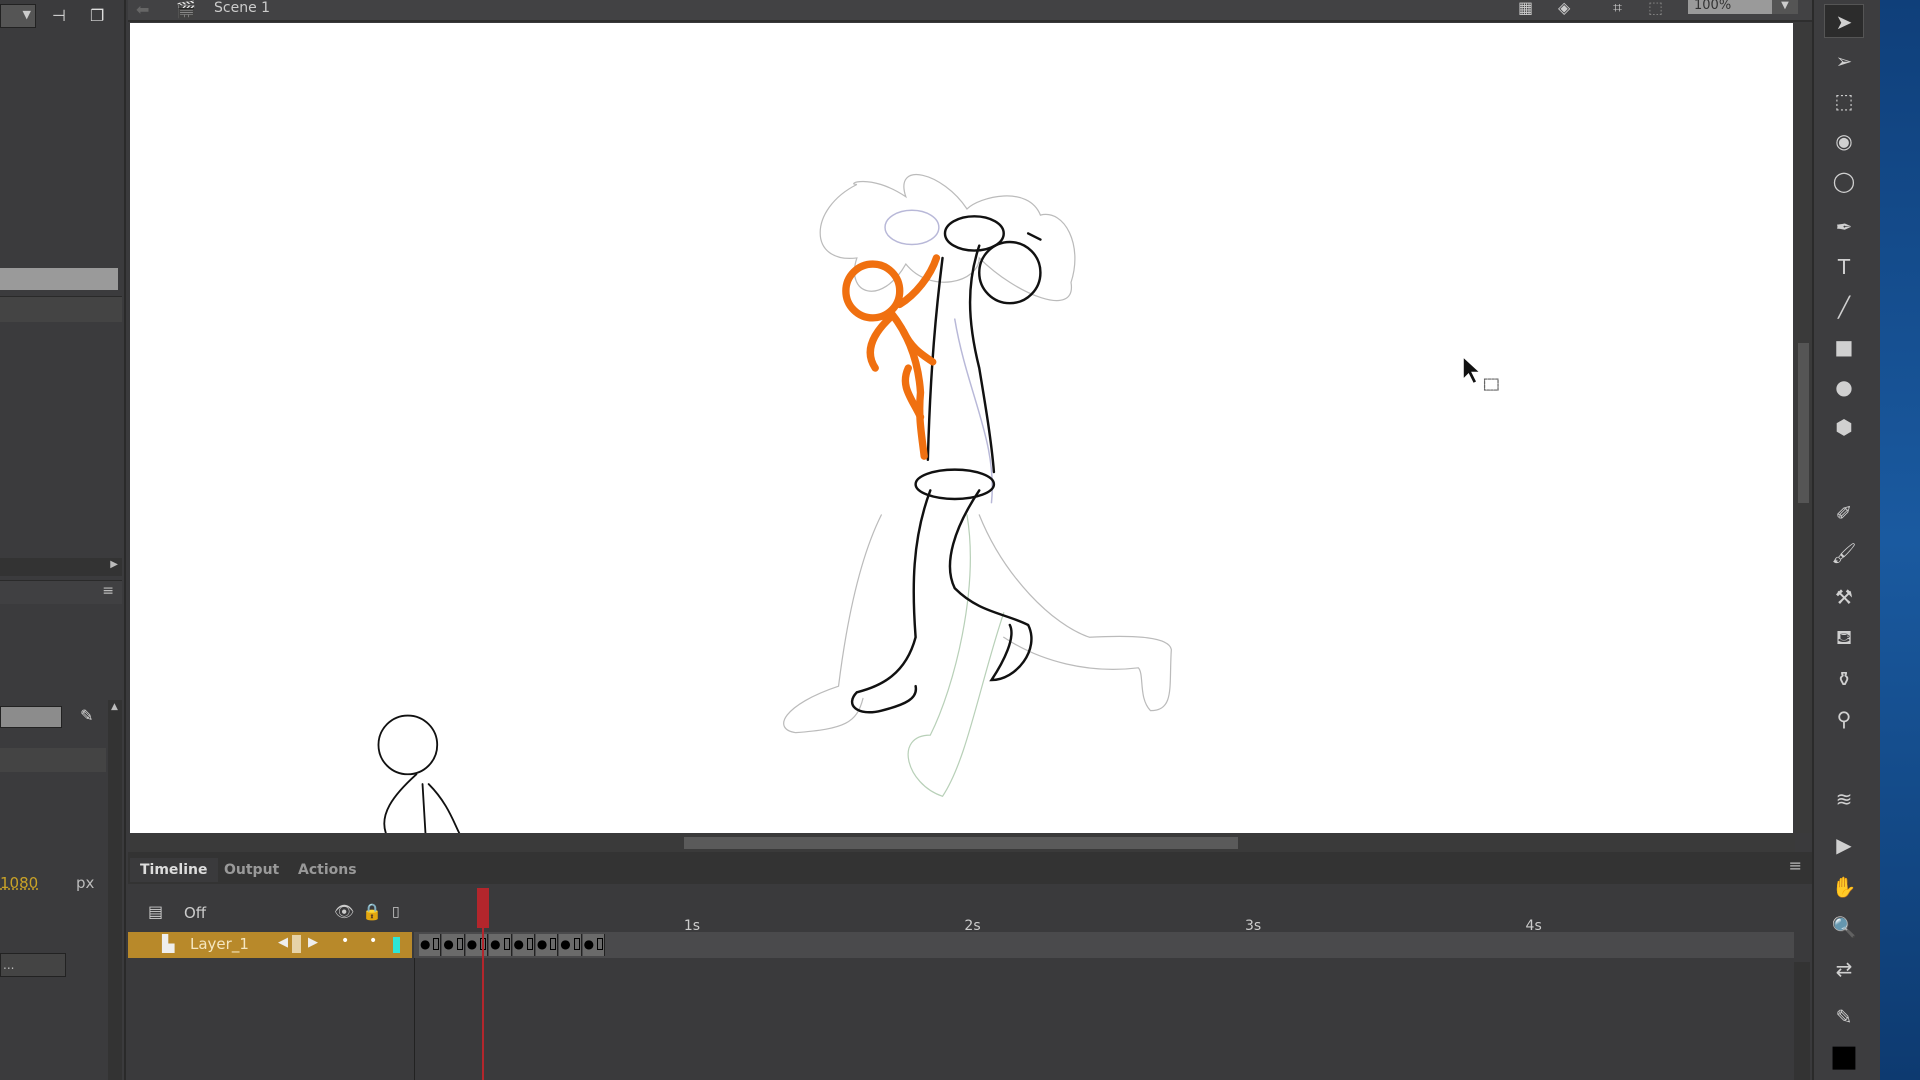  What do you see at coordinates (115, 890) in the screenshot?
I see `panel-vscroll: ▲` at bounding box center [115, 890].